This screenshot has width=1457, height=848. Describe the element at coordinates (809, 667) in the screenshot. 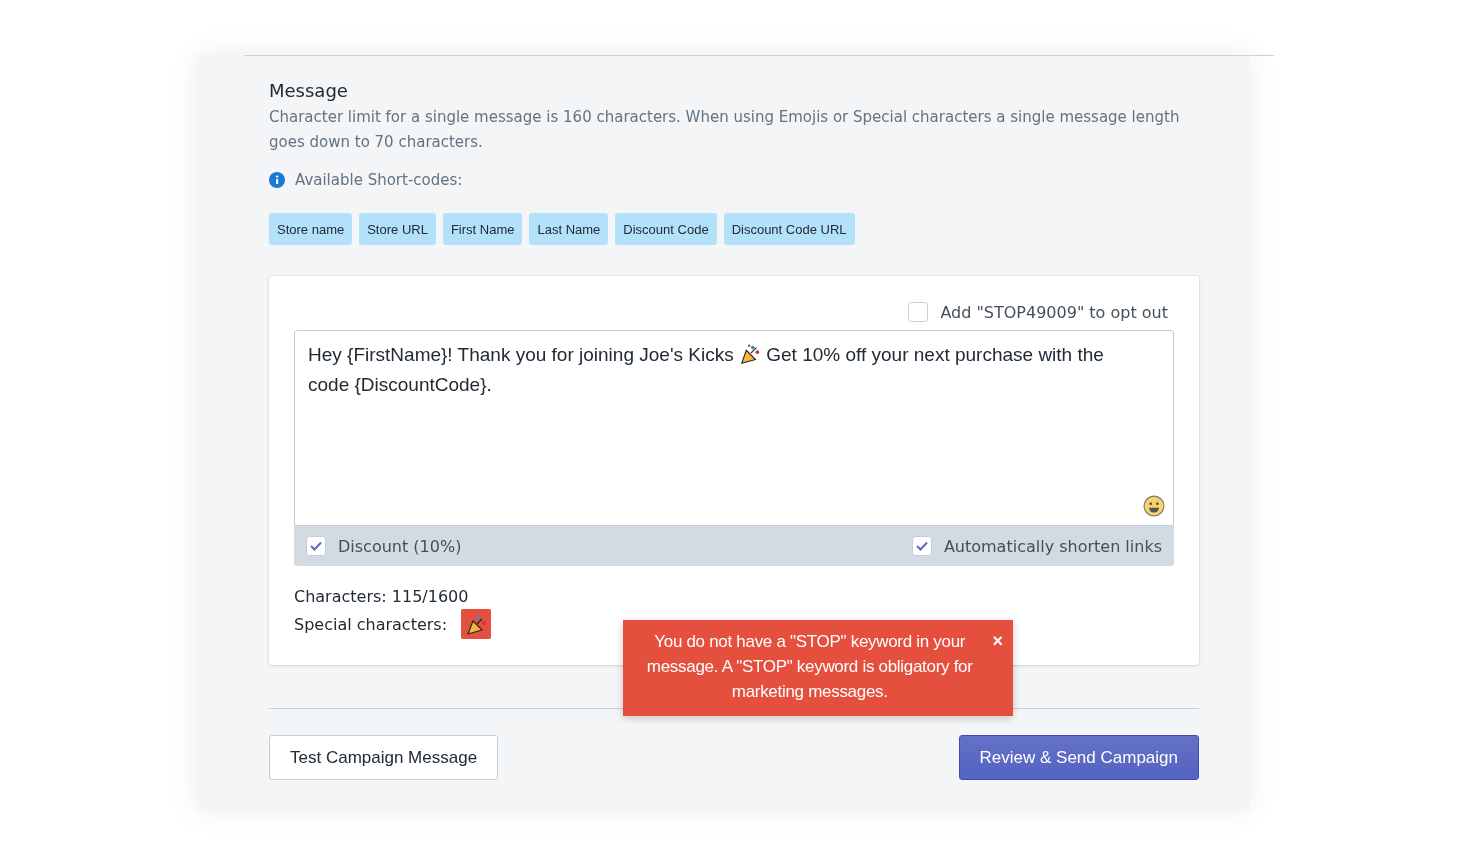

I see `toast-message: You do not have a "STOP" keyword in your message. A "STOP" keyword is obligatory for marketing messages.` at that location.